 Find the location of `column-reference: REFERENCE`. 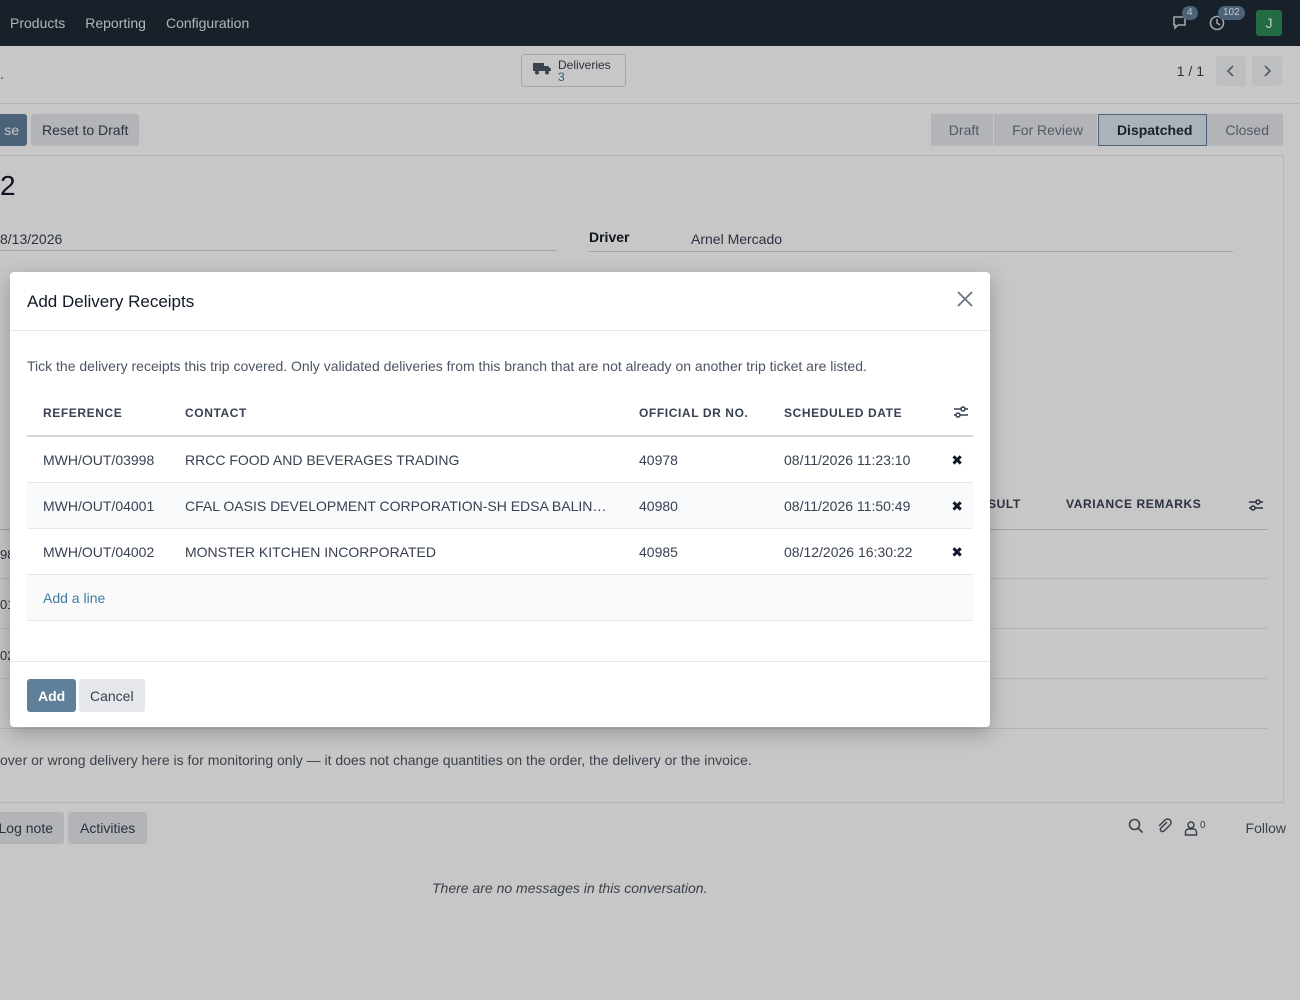

column-reference: REFERENCE is located at coordinates (82, 413).